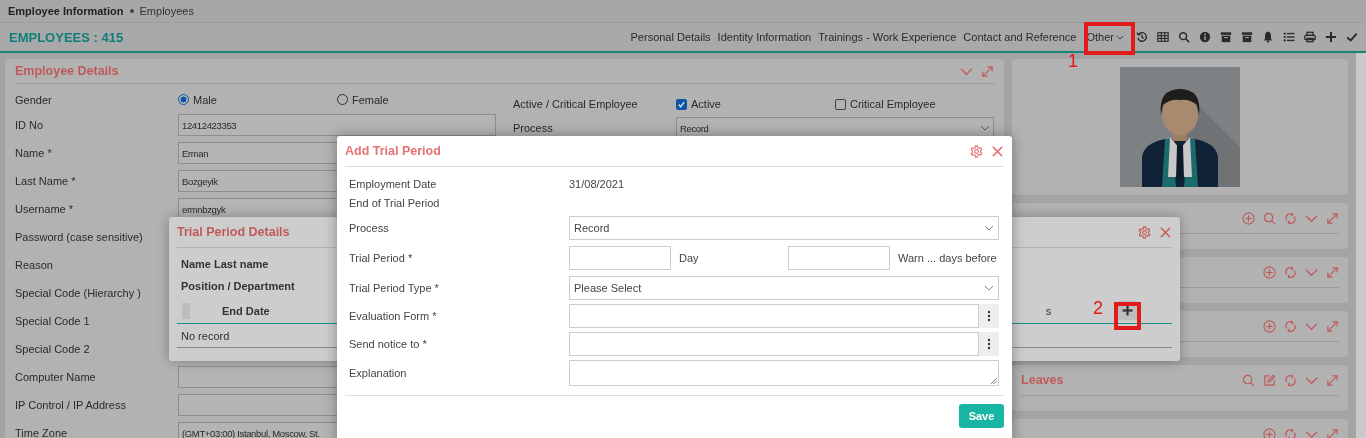  Describe the element at coordinates (706, 104) in the screenshot. I see `checkbox-label: Active` at that location.